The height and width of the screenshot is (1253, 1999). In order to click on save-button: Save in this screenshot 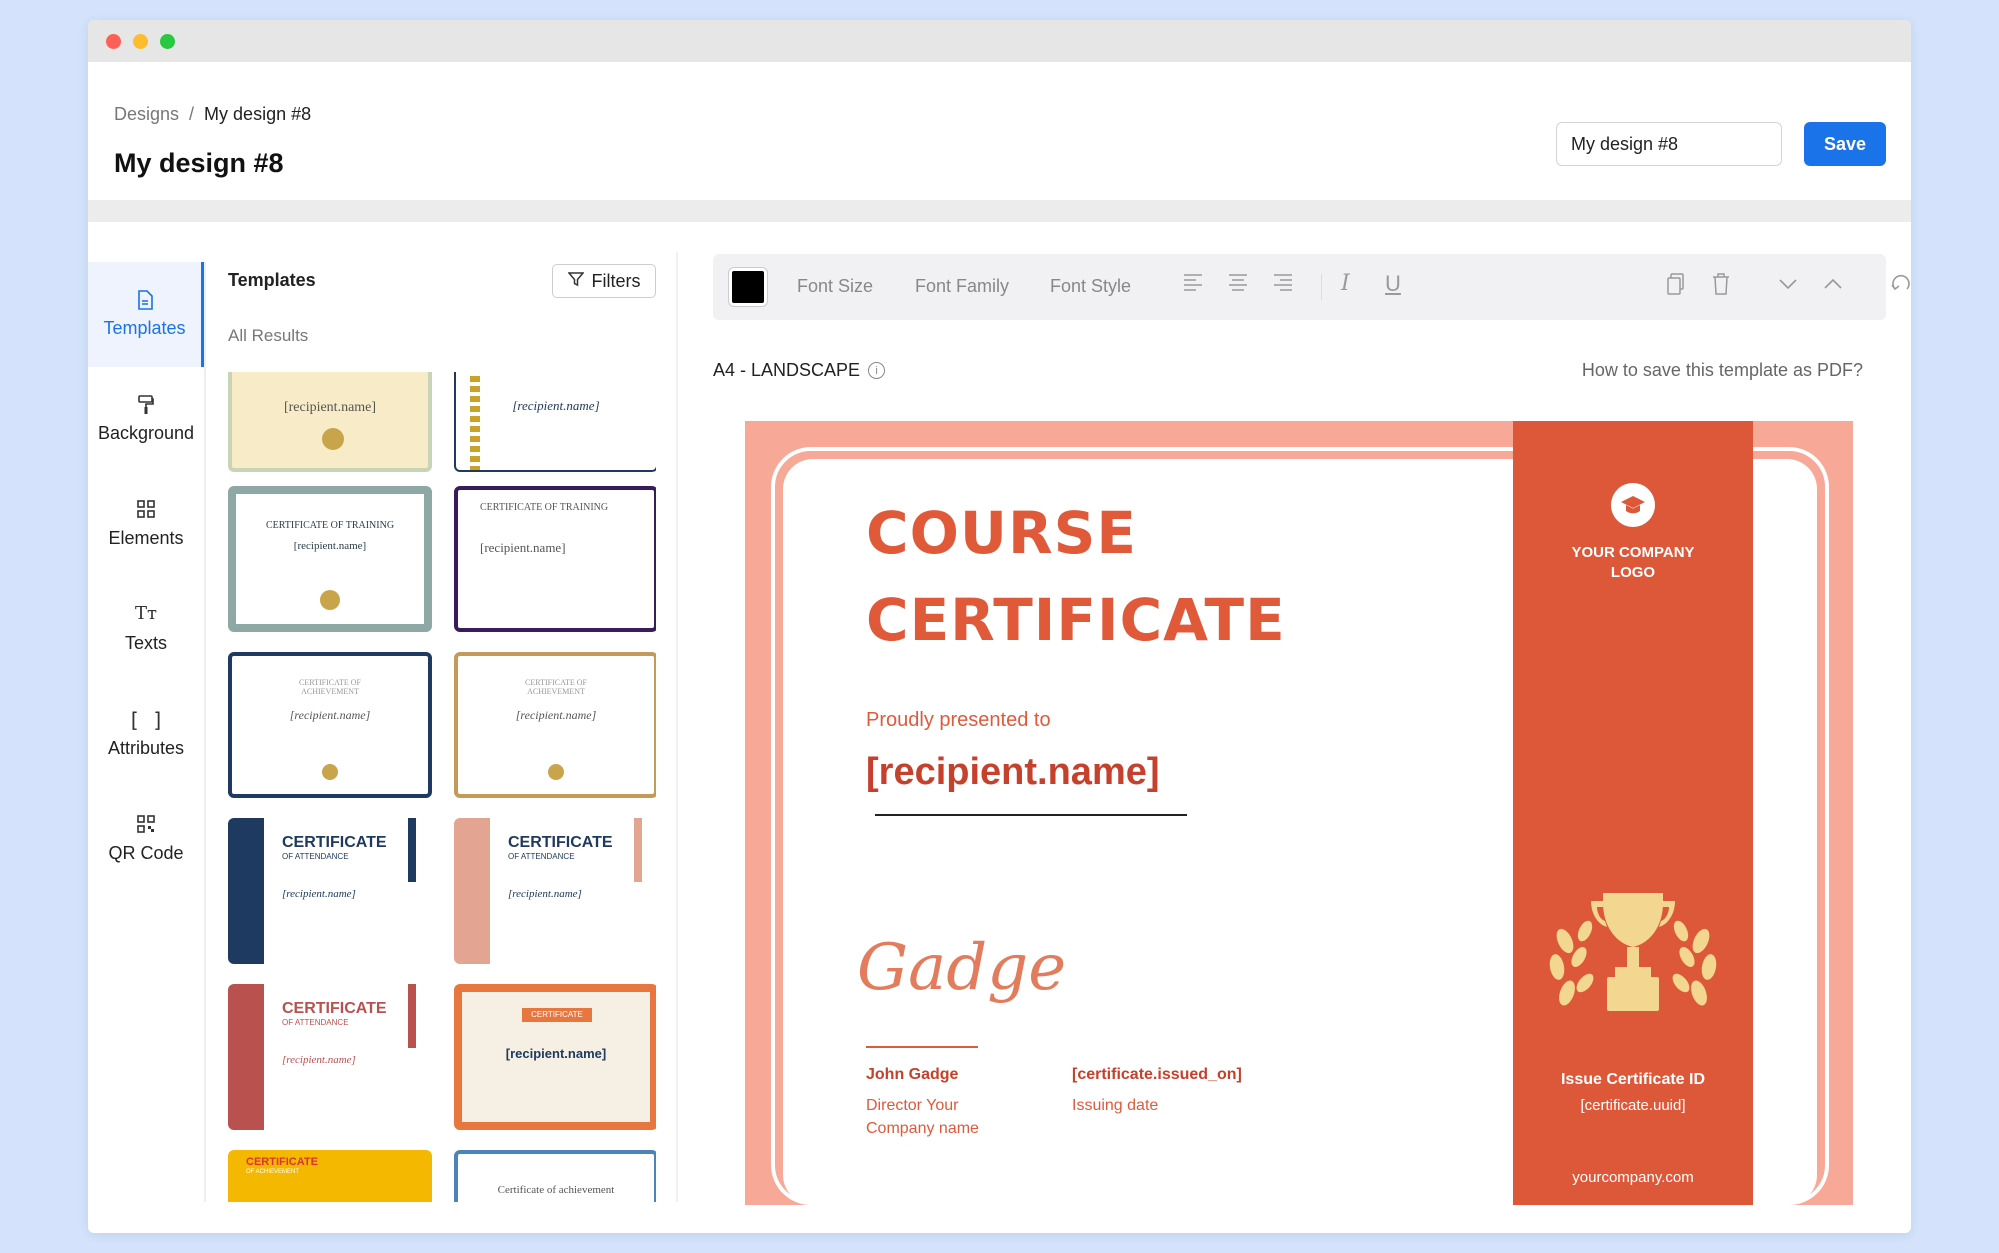, I will do `click(1845, 144)`.